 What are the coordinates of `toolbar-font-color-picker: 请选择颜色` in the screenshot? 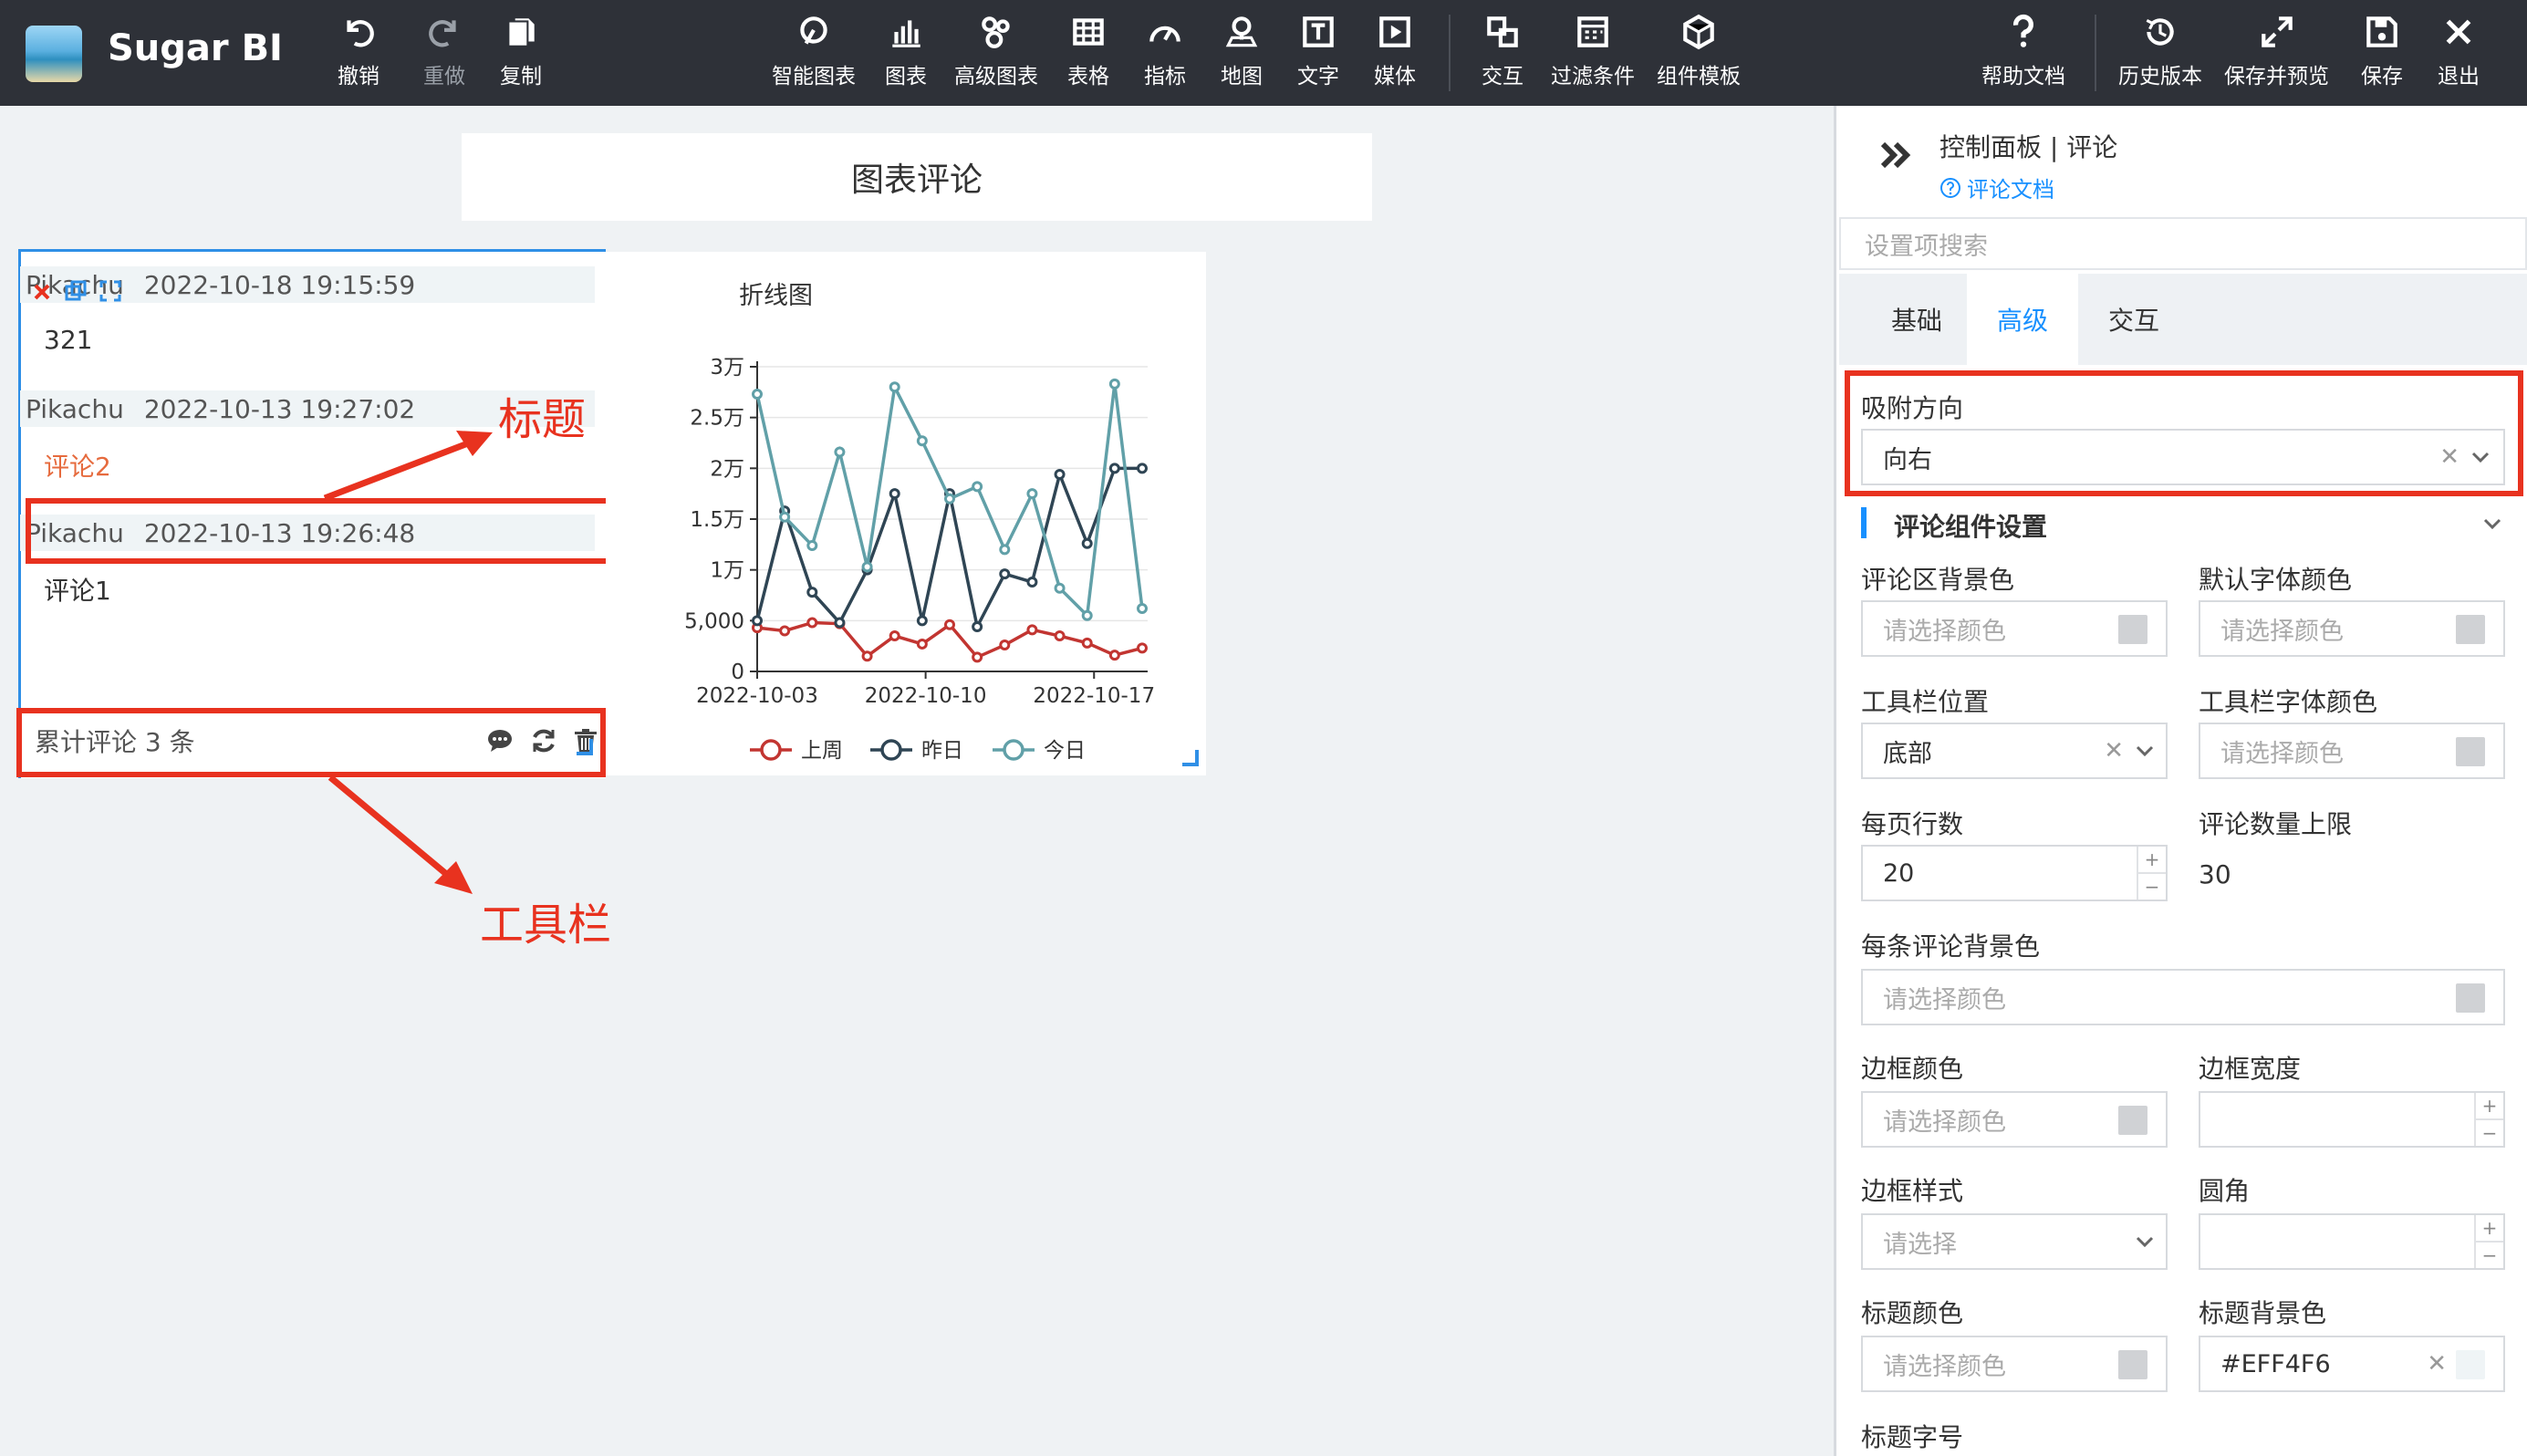 It's located at (2352, 751).